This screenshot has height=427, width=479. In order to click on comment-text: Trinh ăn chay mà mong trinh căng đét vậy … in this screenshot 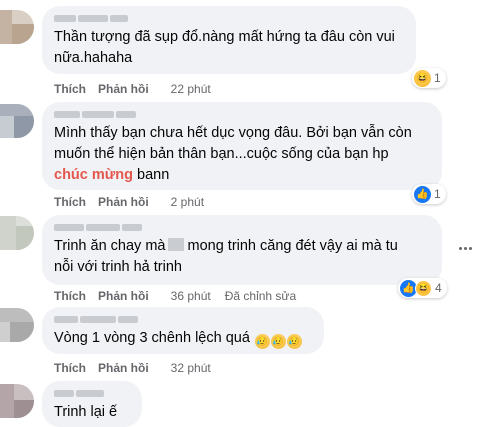, I will do `click(242, 257)`.